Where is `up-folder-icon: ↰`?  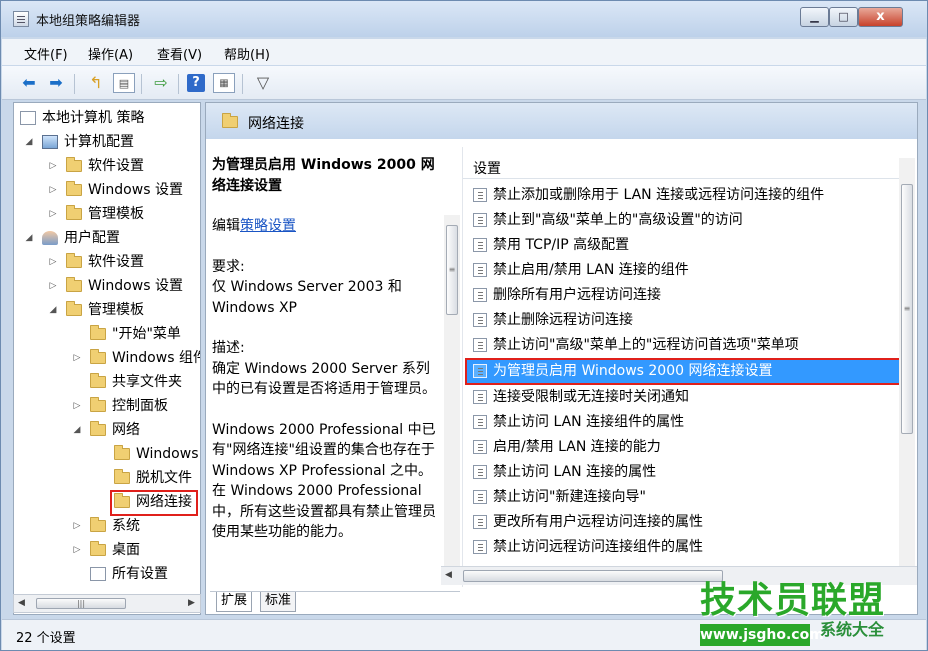 up-folder-icon: ↰ is located at coordinates (96, 83).